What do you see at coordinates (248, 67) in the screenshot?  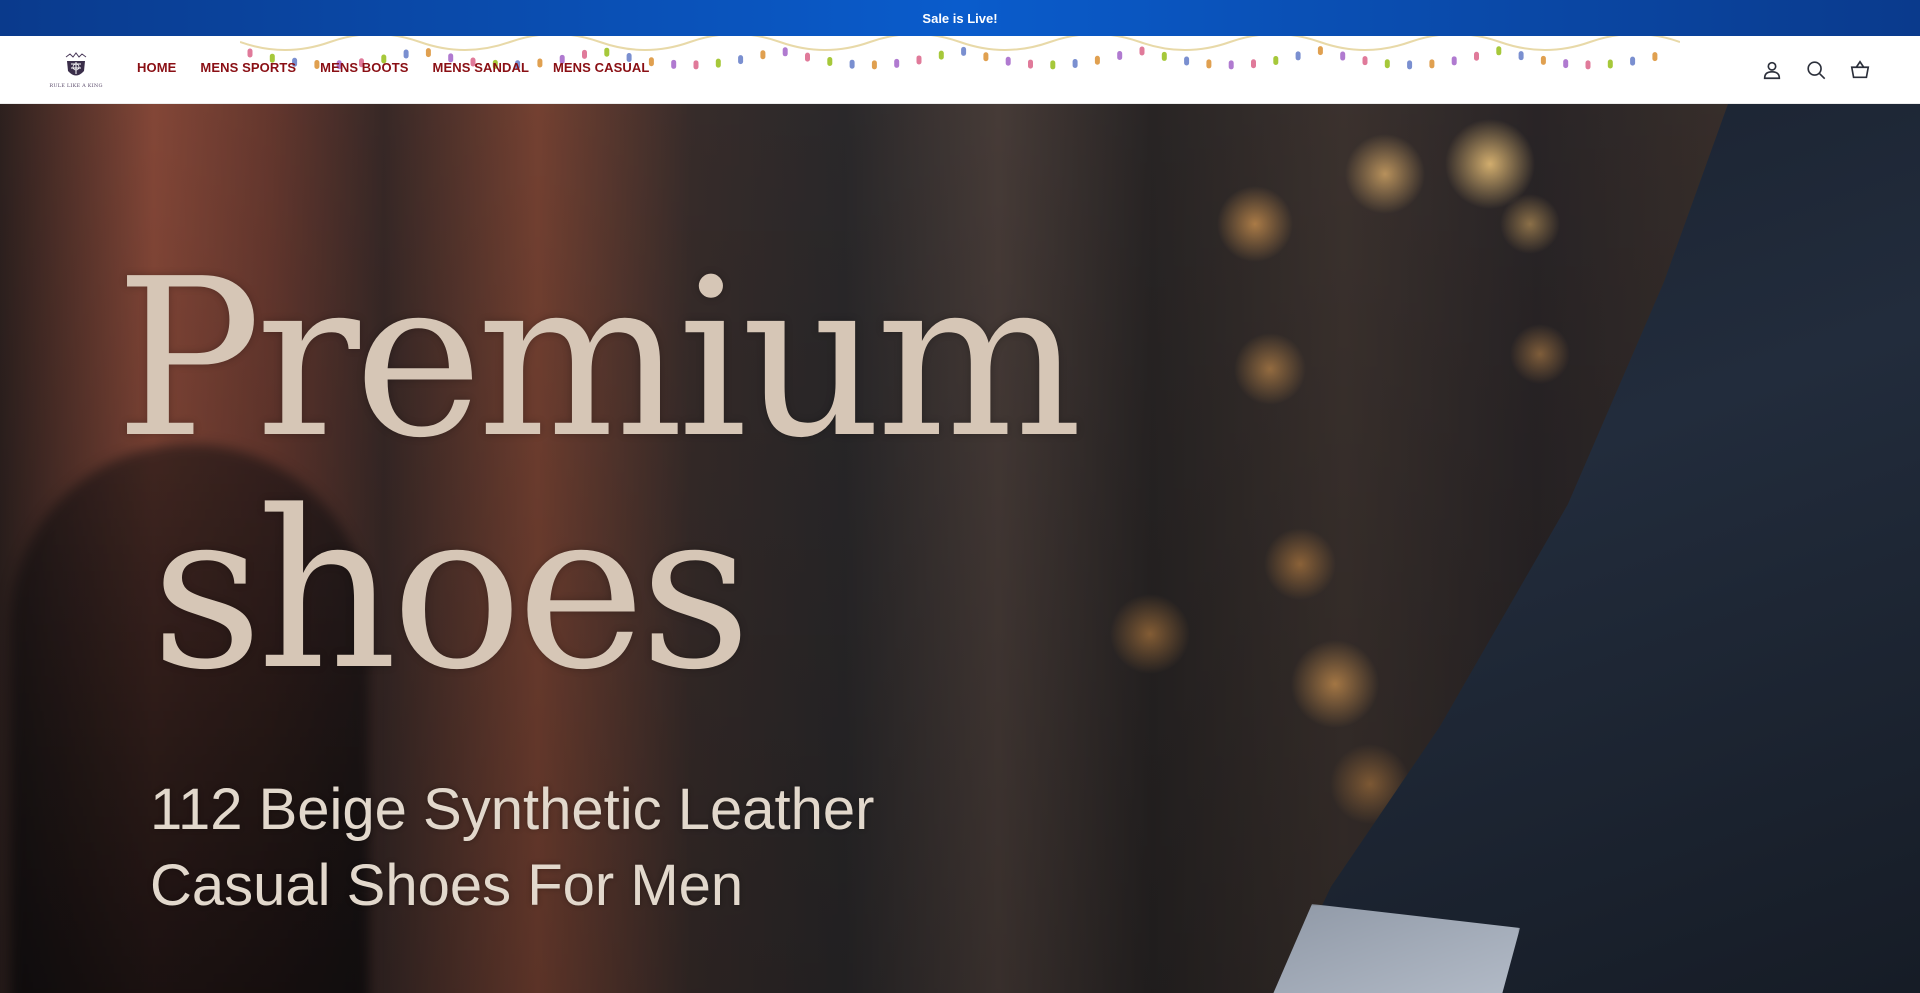 I see `nav-item-mens-sports: MENS SPORTS` at bounding box center [248, 67].